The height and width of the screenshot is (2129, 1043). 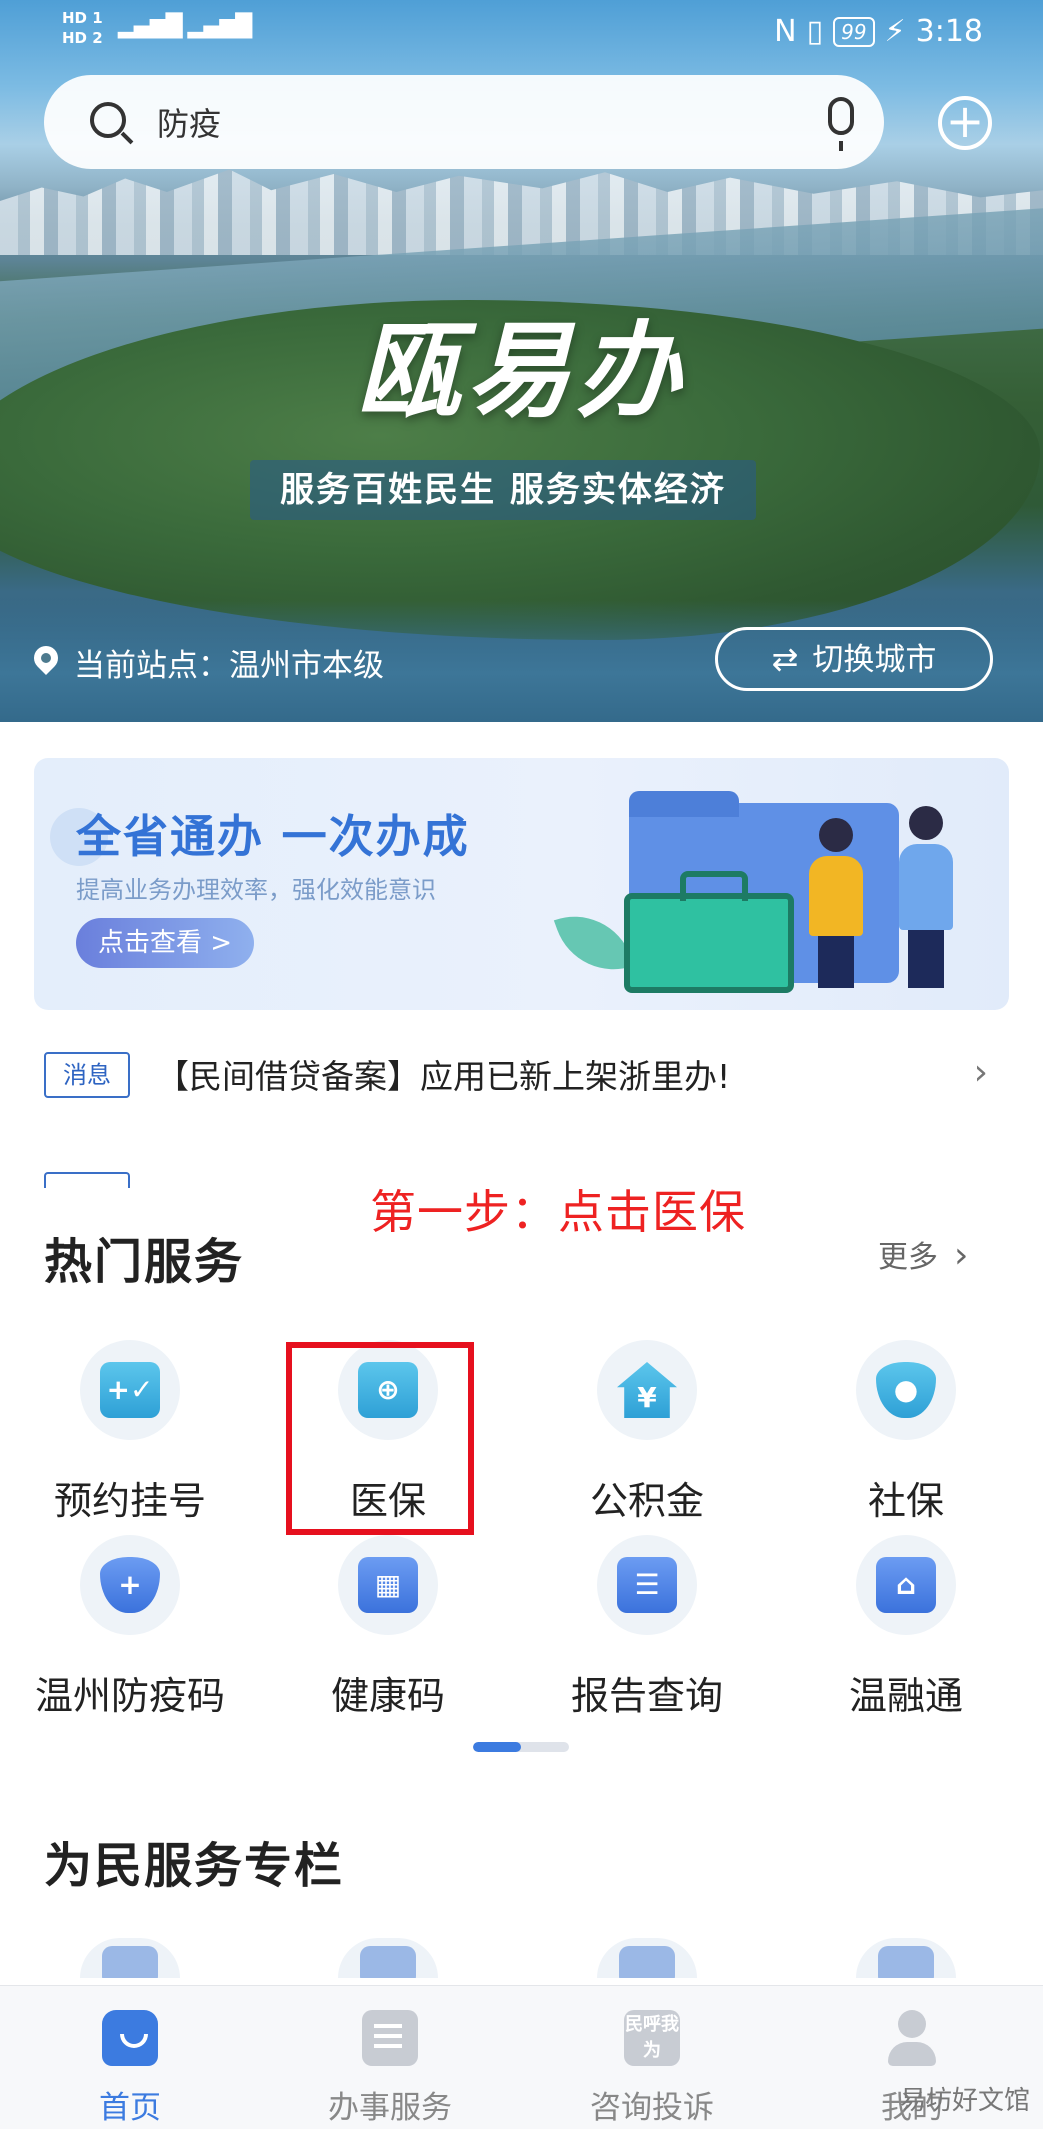 What do you see at coordinates (854, 31) in the screenshot?
I see `battery-icon: 99` at bounding box center [854, 31].